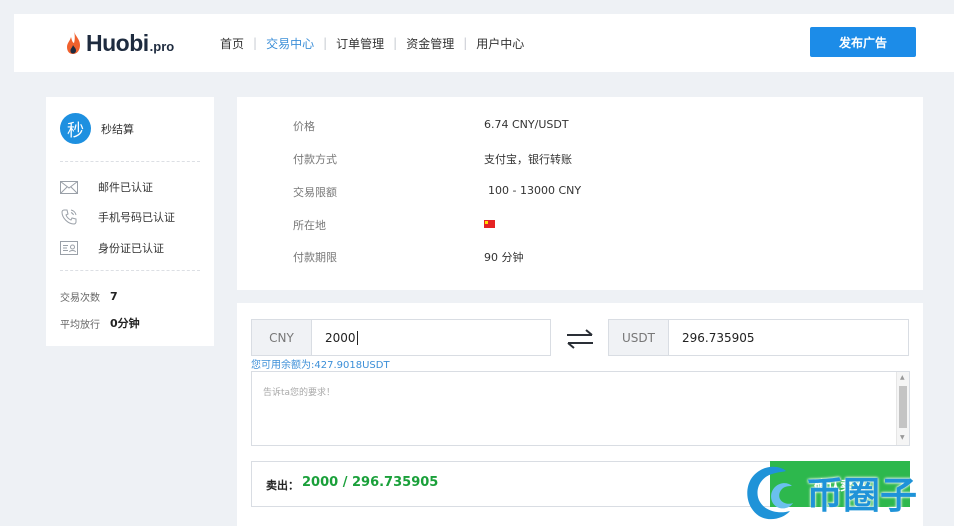  Describe the element at coordinates (580, 339) in the screenshot. I see `swap-arrows-icon` at that location.